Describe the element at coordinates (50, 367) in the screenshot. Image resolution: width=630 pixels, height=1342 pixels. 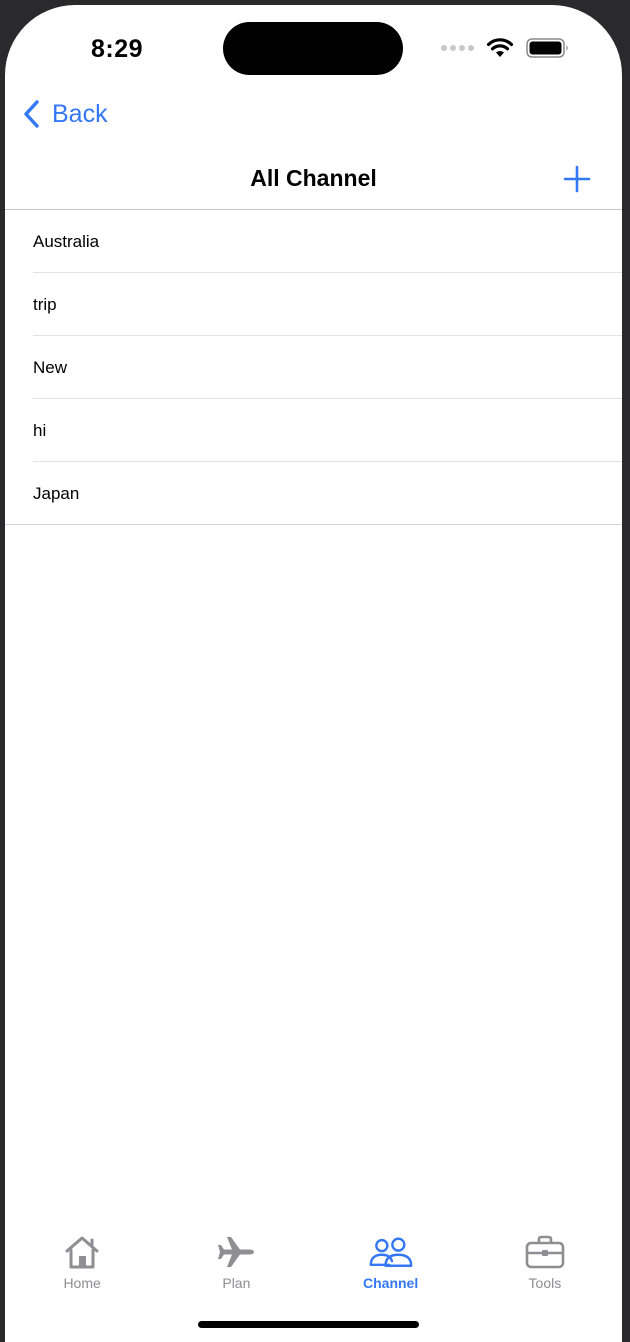
I see `channel-name: New` at that location.